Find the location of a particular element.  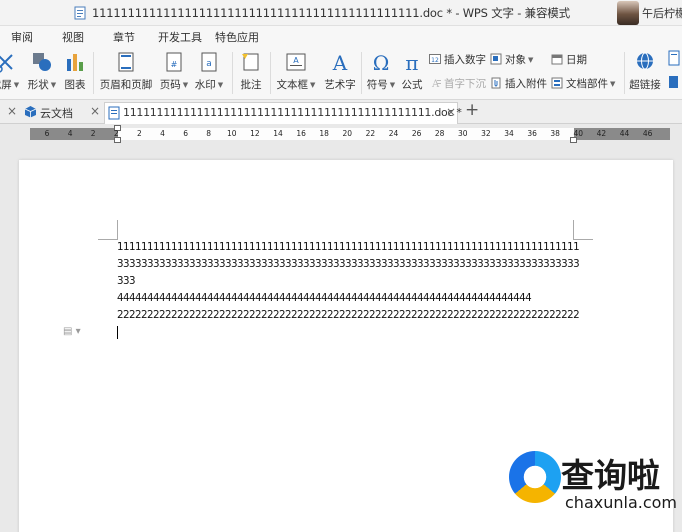

doc-parts-button: 文档部件 ▼ is located at coordinates (583, 84).